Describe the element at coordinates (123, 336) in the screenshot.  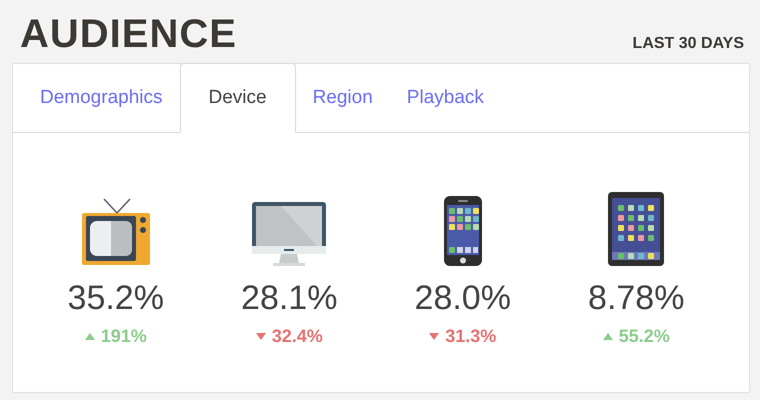
I see `change-value: 191%` at that location.